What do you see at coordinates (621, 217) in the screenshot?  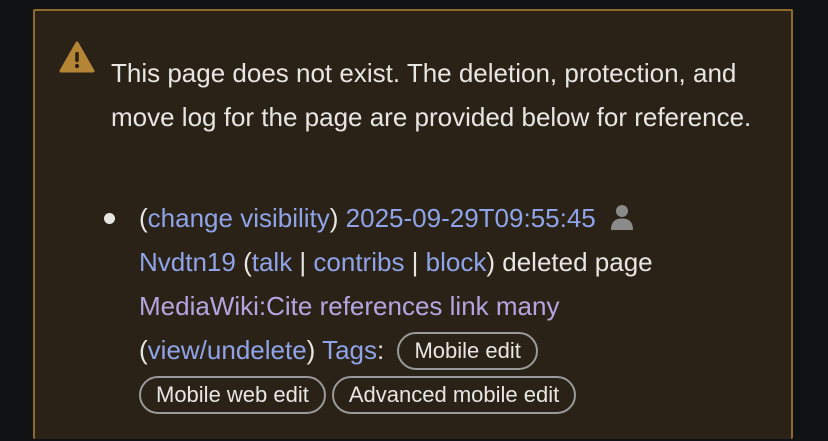 I see `user-icon` at bounding box center [621, 217].